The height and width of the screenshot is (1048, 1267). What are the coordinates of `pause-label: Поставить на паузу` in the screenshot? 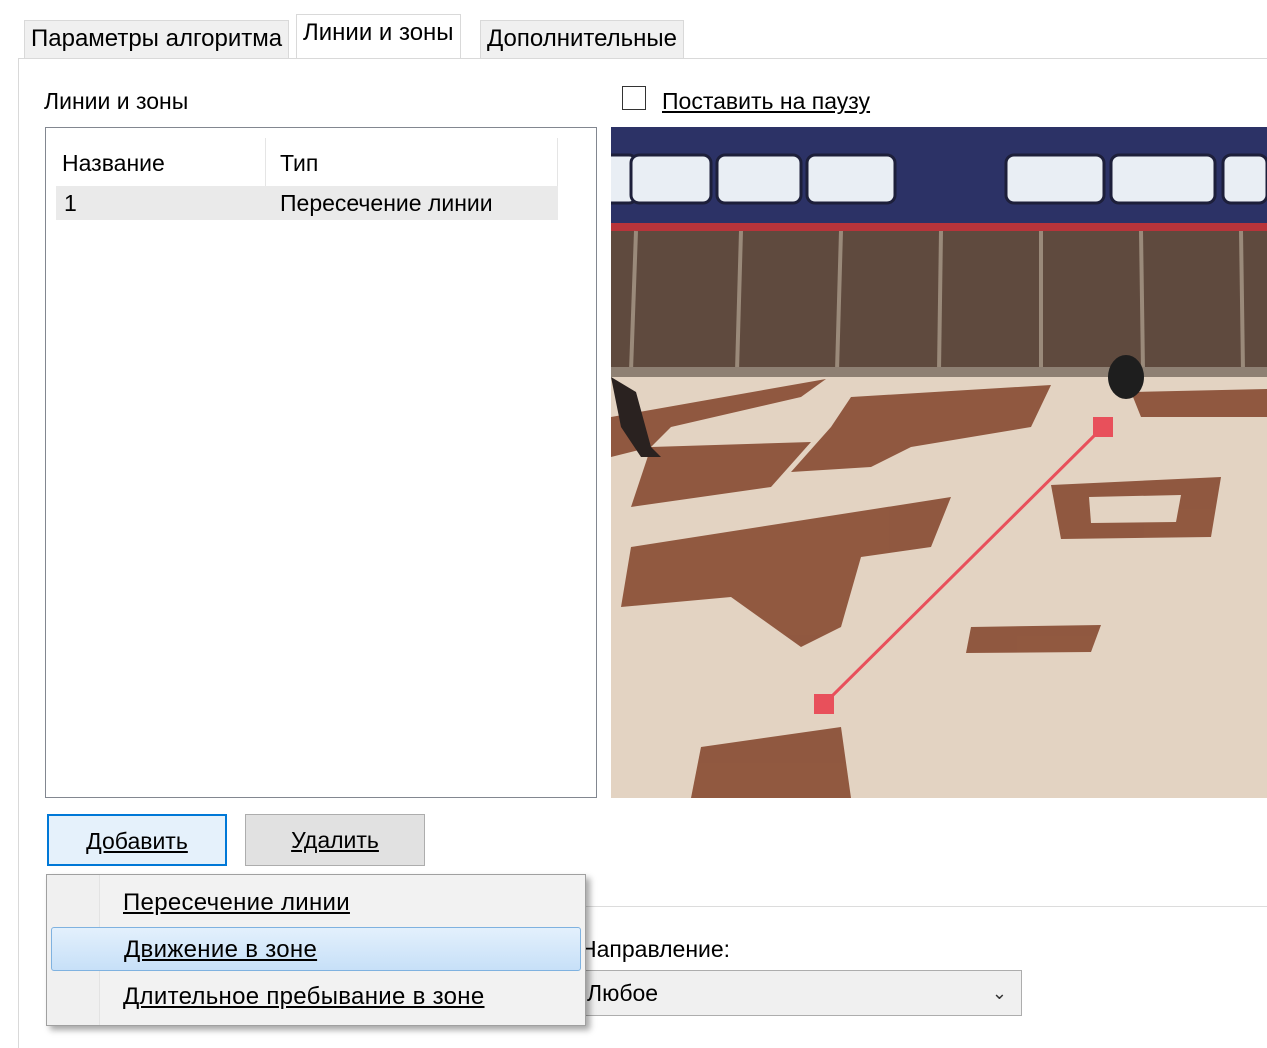 It's located at (766, 101).